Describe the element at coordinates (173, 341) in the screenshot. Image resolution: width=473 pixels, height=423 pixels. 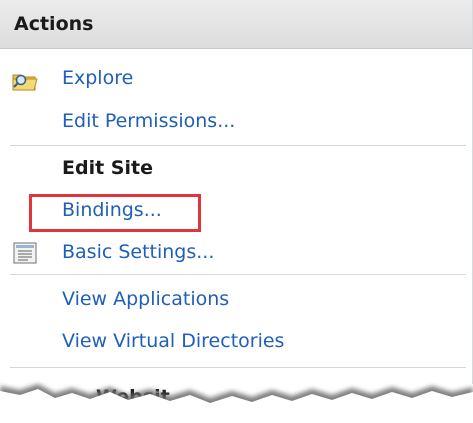
I see `view-virtual-directories-link: View Virtual Directories` at that location.